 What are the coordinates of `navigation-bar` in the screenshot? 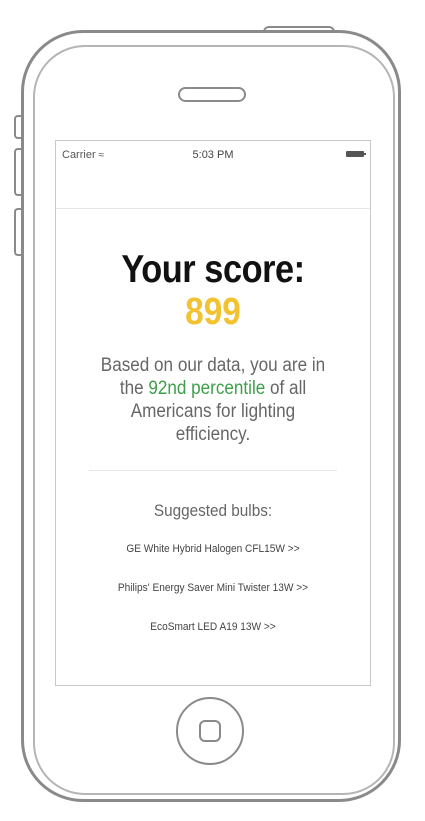 It's located at (213, 188).